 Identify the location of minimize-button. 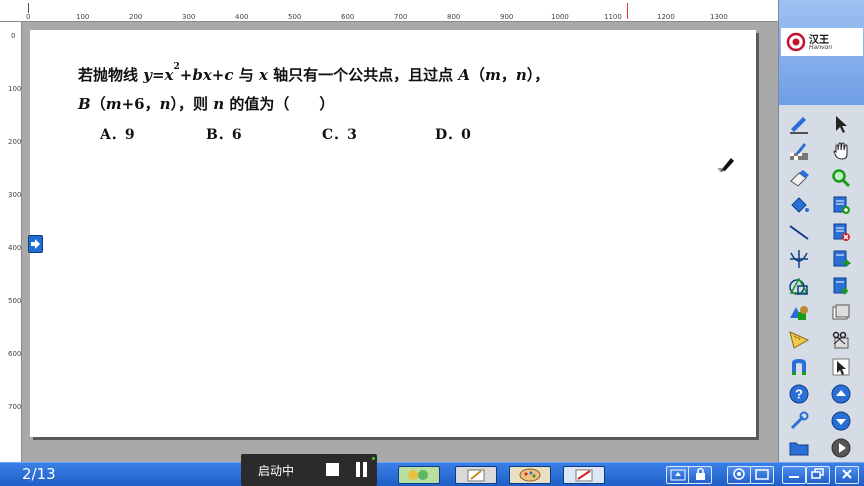
(794, 475).